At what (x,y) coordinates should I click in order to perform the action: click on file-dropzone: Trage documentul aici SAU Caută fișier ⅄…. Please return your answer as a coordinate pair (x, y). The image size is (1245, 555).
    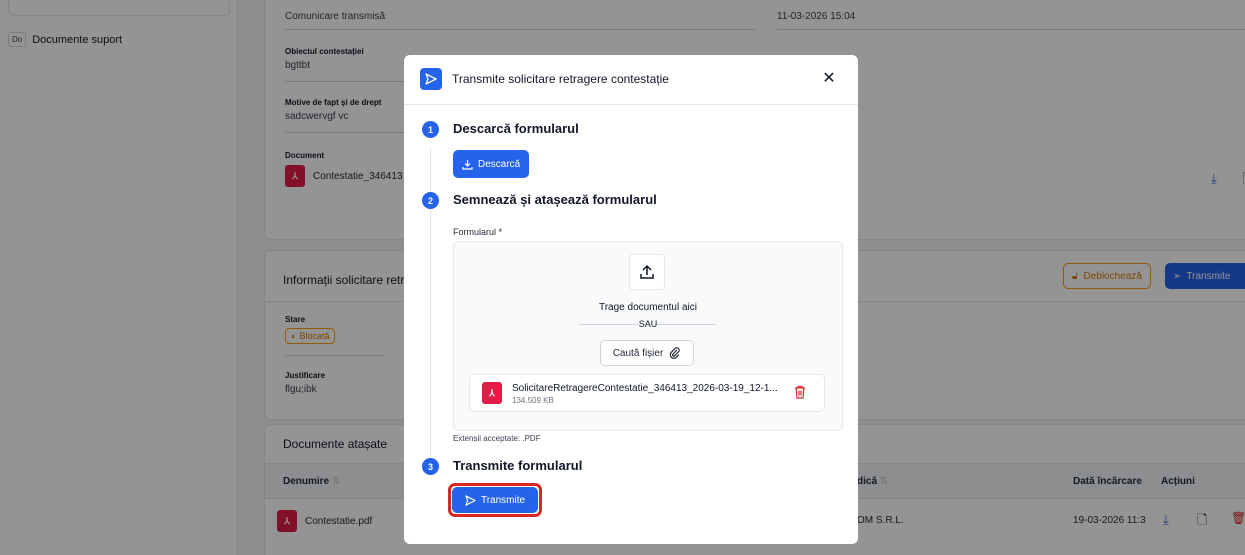
    Looking at the image, I should click on (648, 336).